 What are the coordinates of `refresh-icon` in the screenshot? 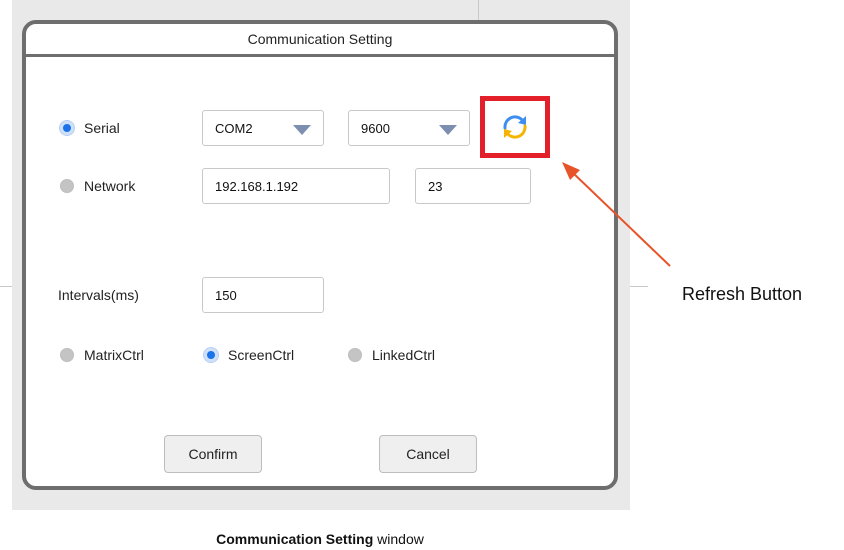 It's located at (515, 127).